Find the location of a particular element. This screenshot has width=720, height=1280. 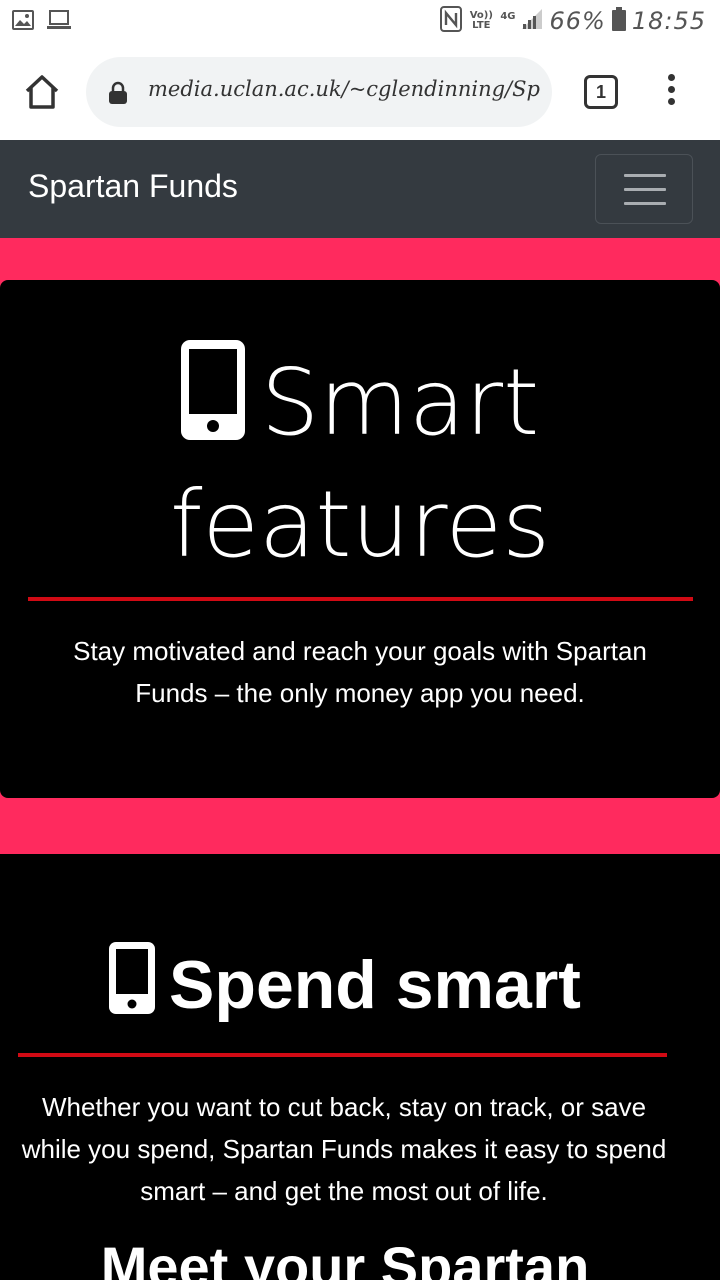

lock-icon is located at coordinates (118, 95).